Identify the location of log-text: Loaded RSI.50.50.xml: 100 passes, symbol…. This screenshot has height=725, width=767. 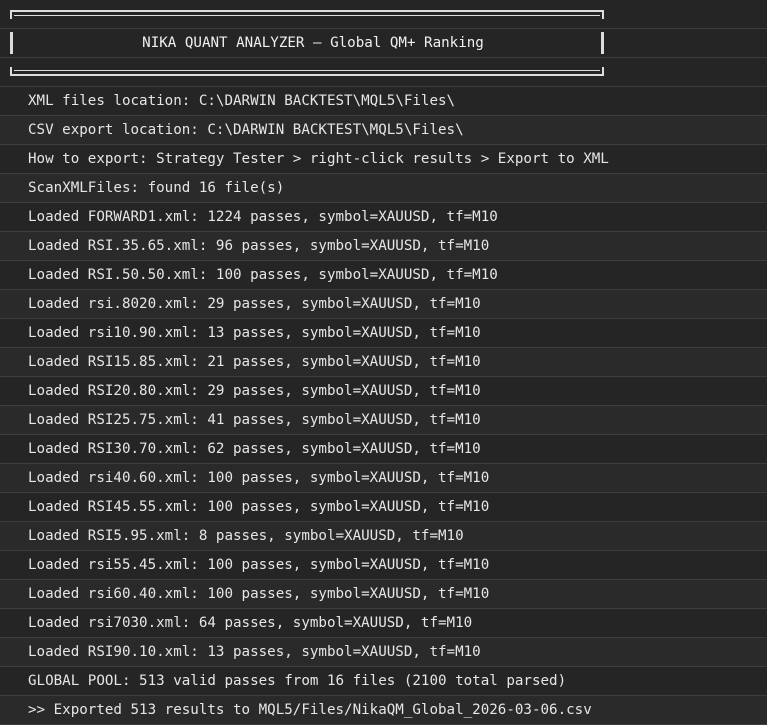
(263, 275).